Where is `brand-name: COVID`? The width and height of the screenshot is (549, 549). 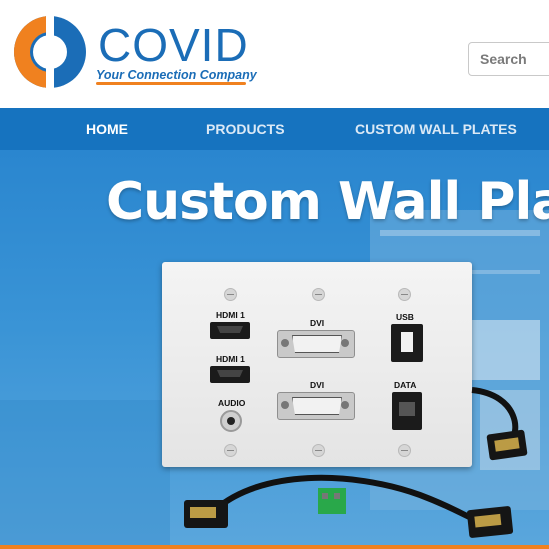
brand-name: COVID is located at coordinates (173, 45).